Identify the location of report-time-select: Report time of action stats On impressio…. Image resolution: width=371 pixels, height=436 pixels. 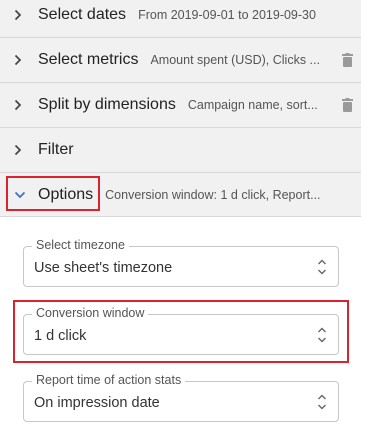
(181, 397).